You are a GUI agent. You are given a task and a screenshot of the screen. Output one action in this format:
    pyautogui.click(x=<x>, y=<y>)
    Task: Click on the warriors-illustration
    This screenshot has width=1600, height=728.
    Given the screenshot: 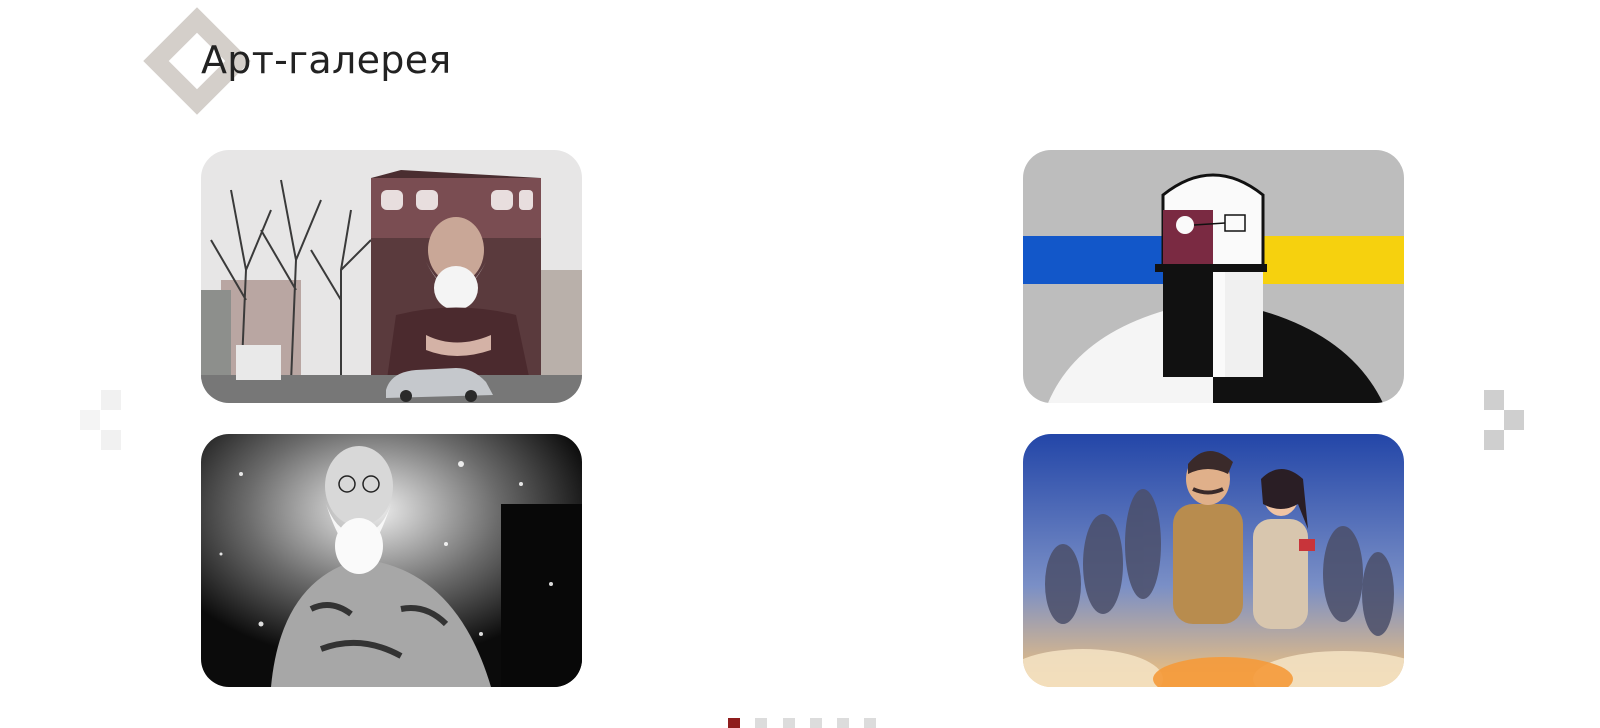 What is the action you would take?
    pyautogui.click(x=1213, y=560)
    